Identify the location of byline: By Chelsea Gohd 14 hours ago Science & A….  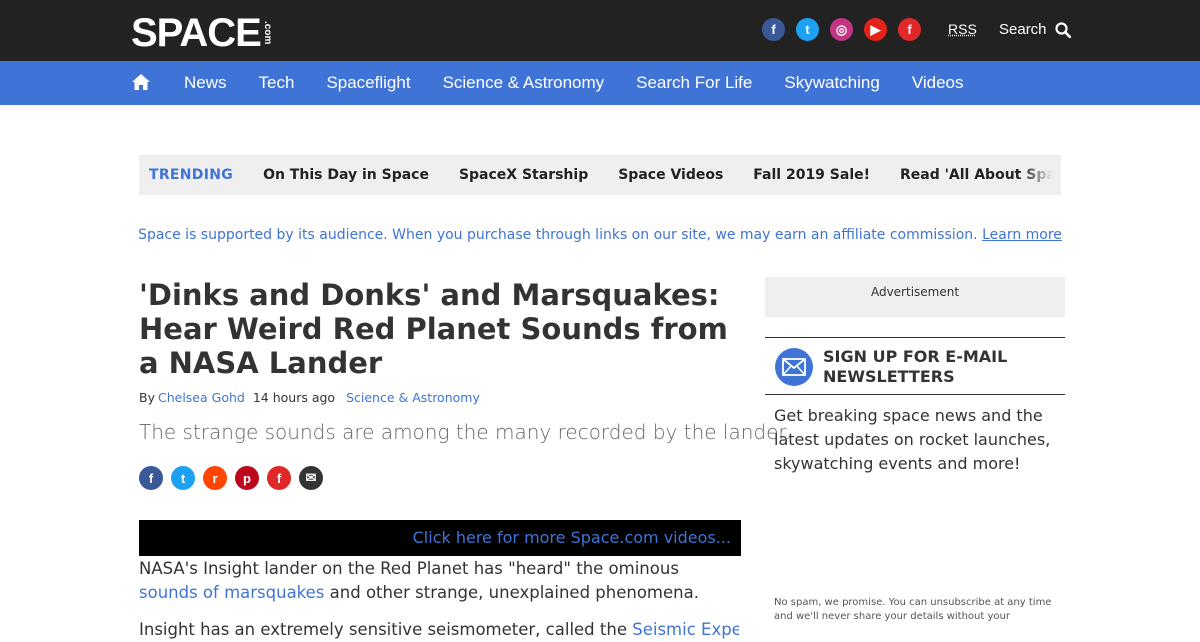
(309, 397).